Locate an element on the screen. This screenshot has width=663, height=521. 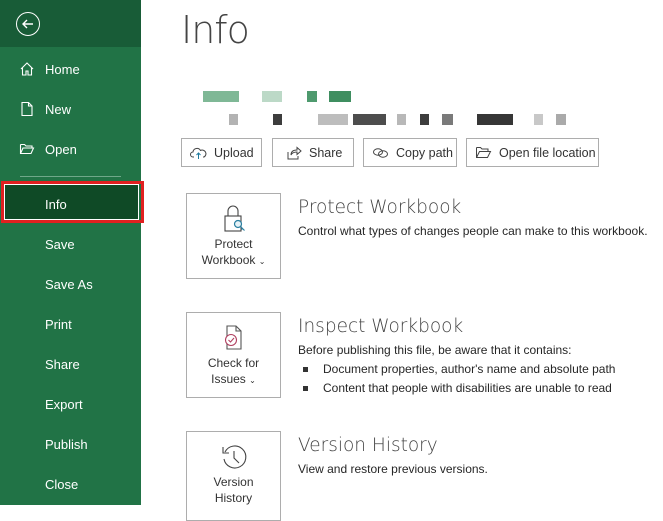
sidebar-item-label: Share is located at coordinates (62, 364).